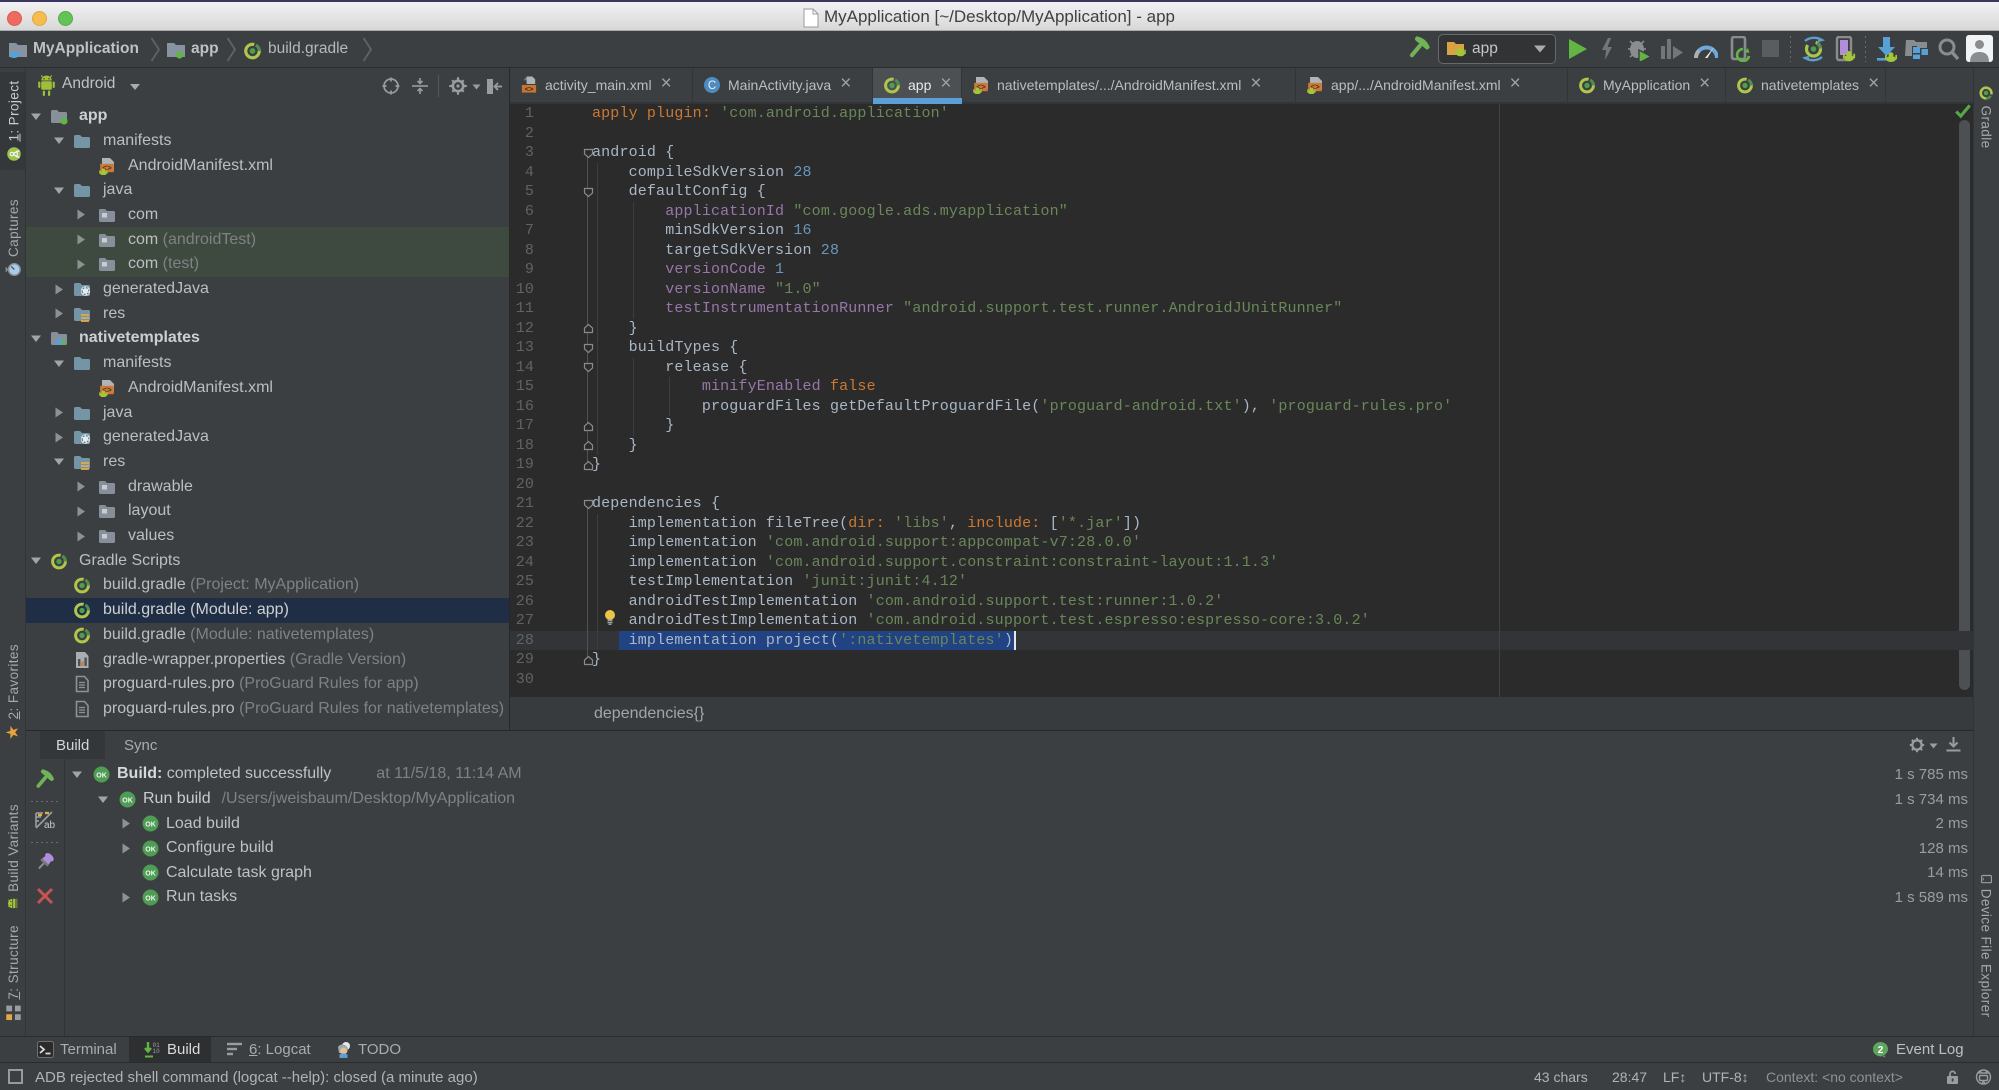 The height and width of the screenshot is (1090, 1999). I want to click on svg-text: 10, so click(157, 1051).